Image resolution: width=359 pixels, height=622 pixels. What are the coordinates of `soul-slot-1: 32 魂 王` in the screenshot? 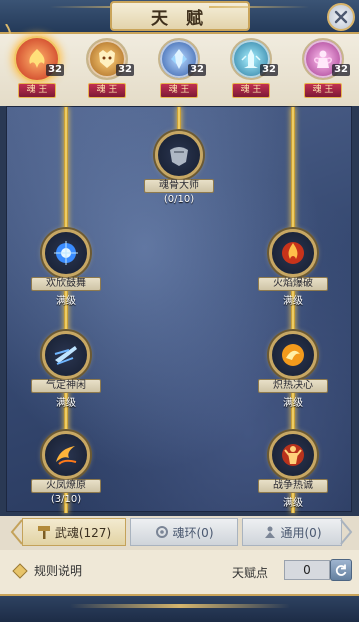 It's located at (36, 69).